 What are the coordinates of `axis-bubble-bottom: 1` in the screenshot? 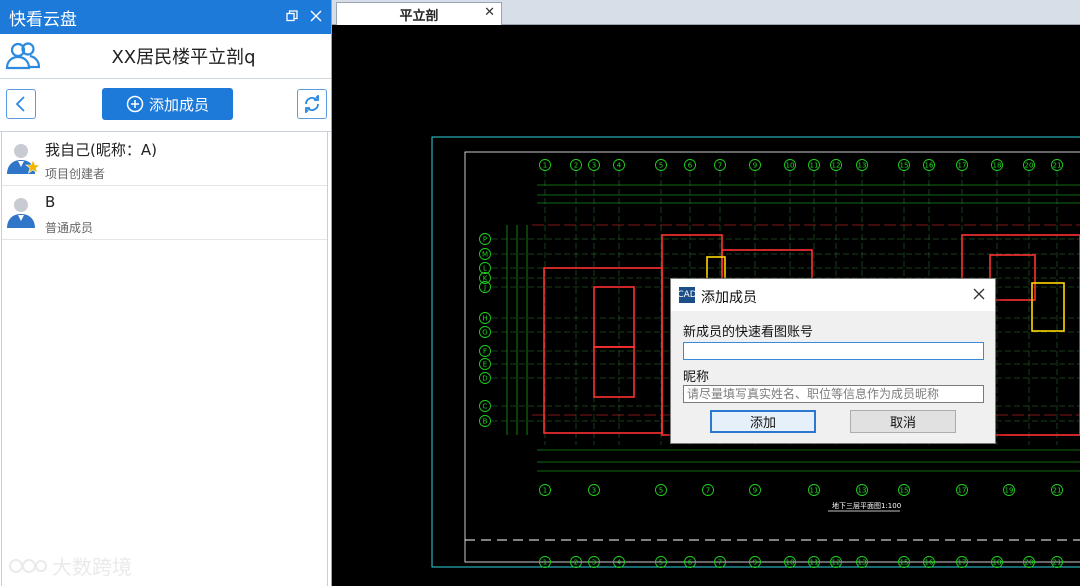 It's located at (545, 490).